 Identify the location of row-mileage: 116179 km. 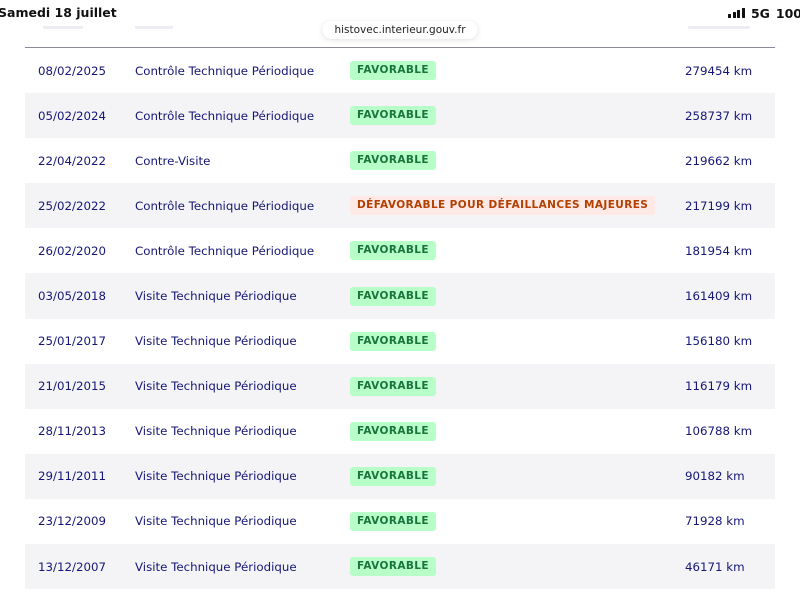
(719, 386).